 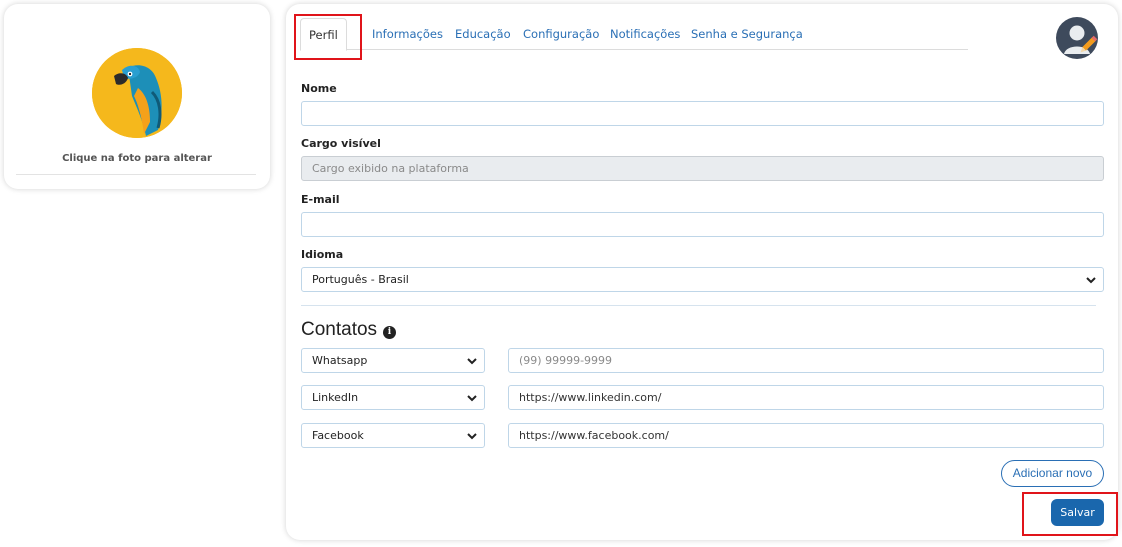 I want to click on profile-photo-parrot, so click(x=137, y=93).